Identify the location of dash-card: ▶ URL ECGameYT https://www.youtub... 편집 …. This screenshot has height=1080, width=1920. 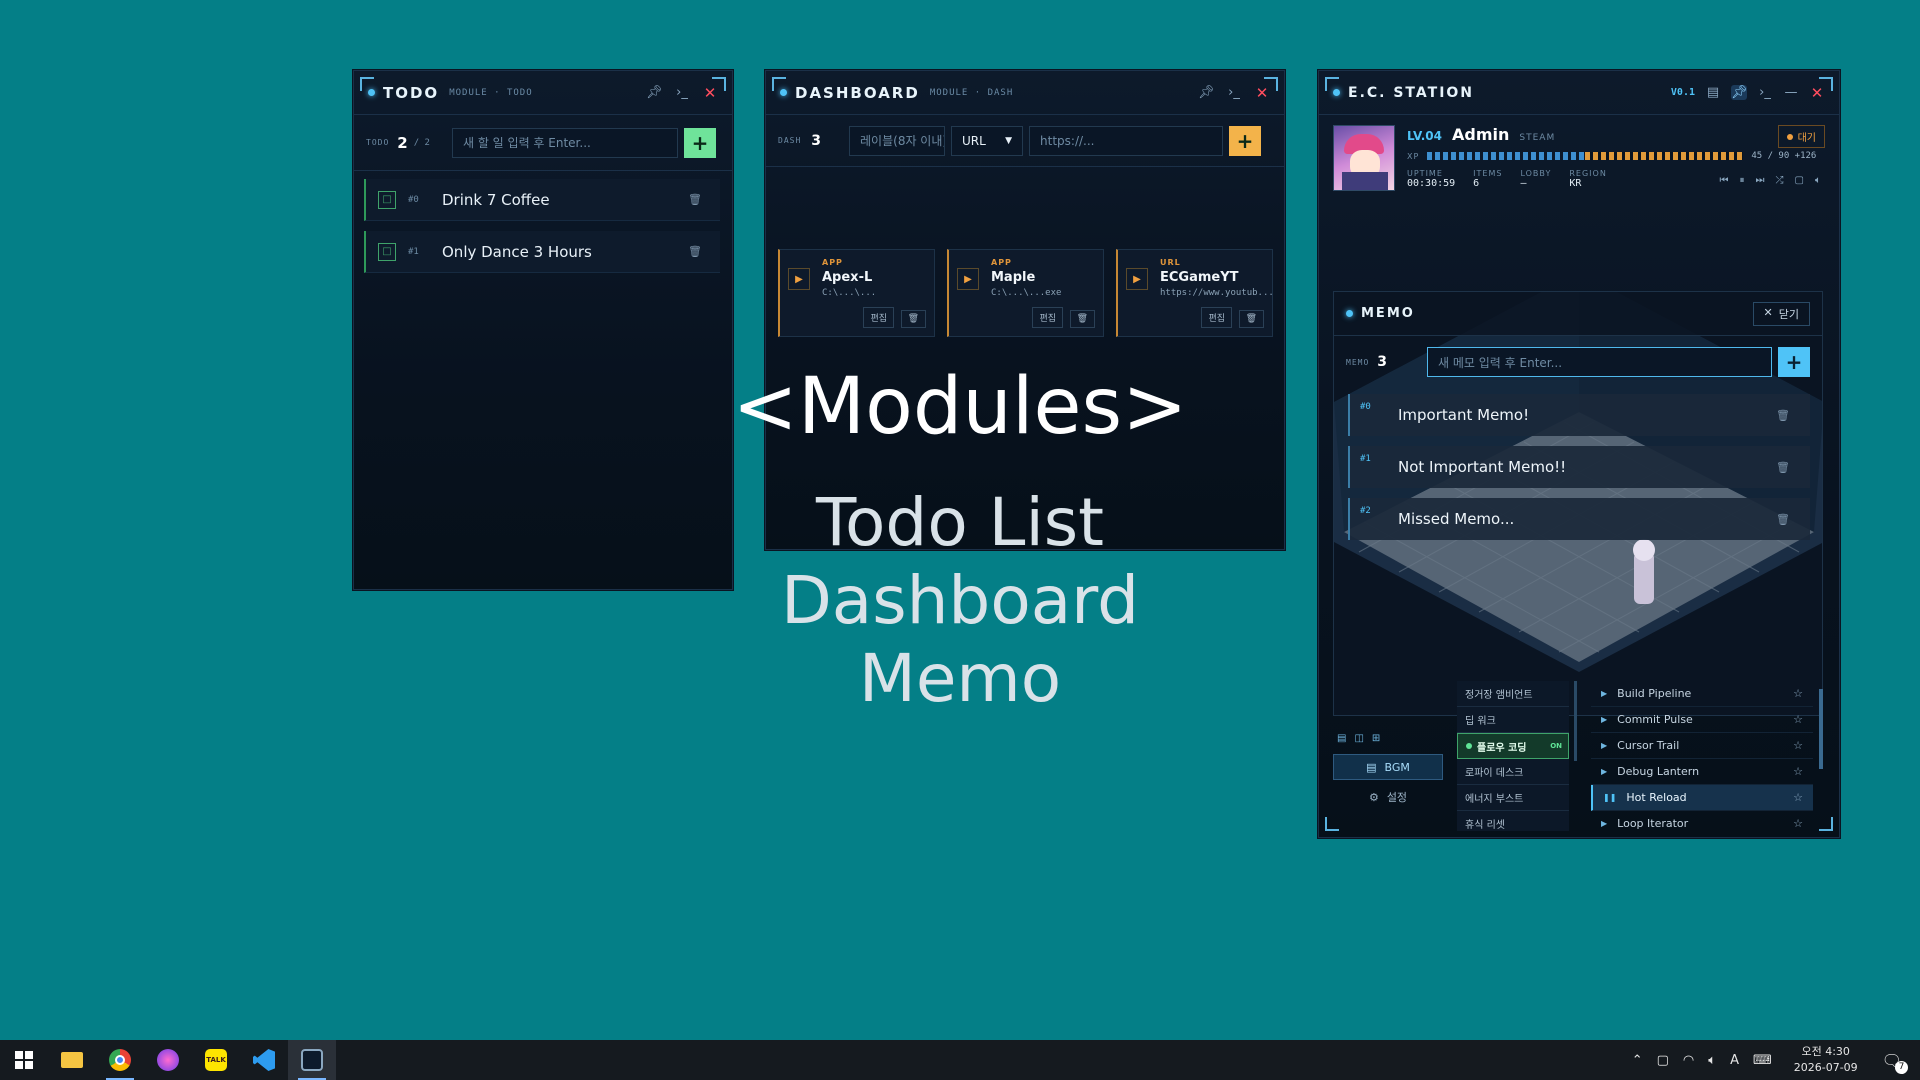
(1194, 293).